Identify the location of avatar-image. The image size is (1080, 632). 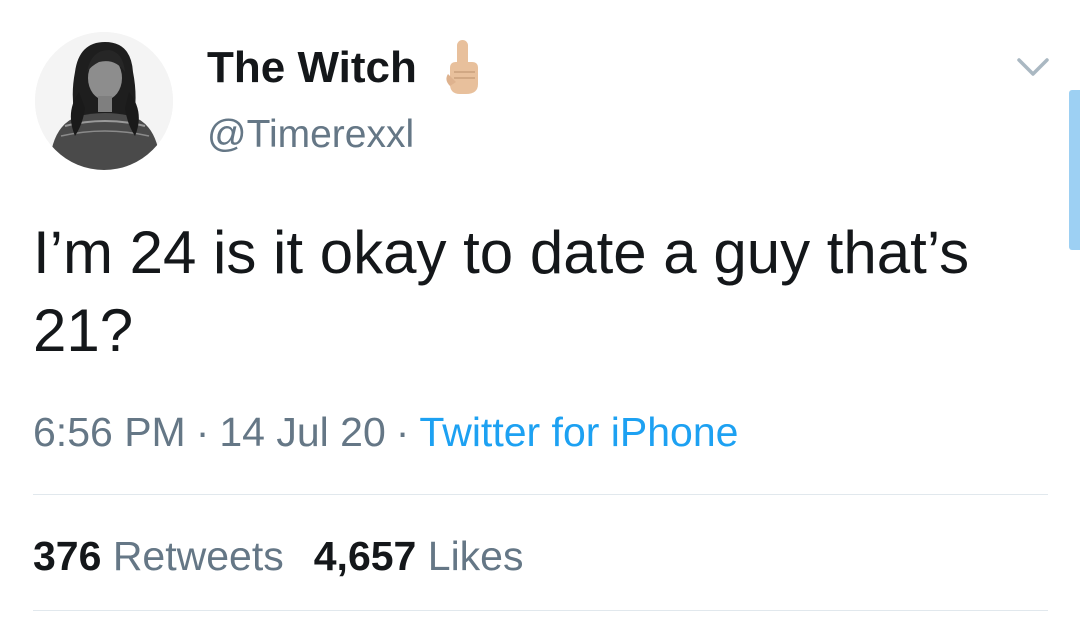
(104, 101).